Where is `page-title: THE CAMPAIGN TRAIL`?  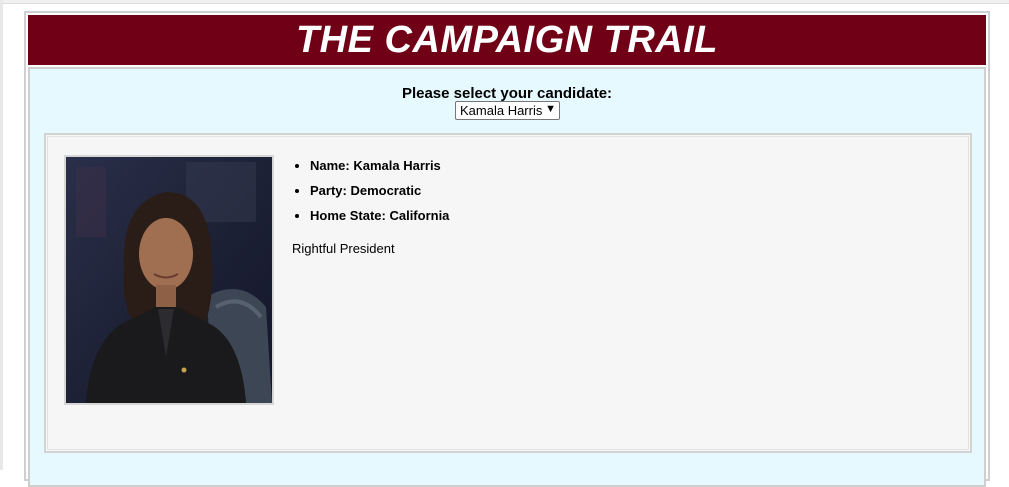
page-title: THE CAMPAIGN TRAIL is located at coordinates (507, 39).